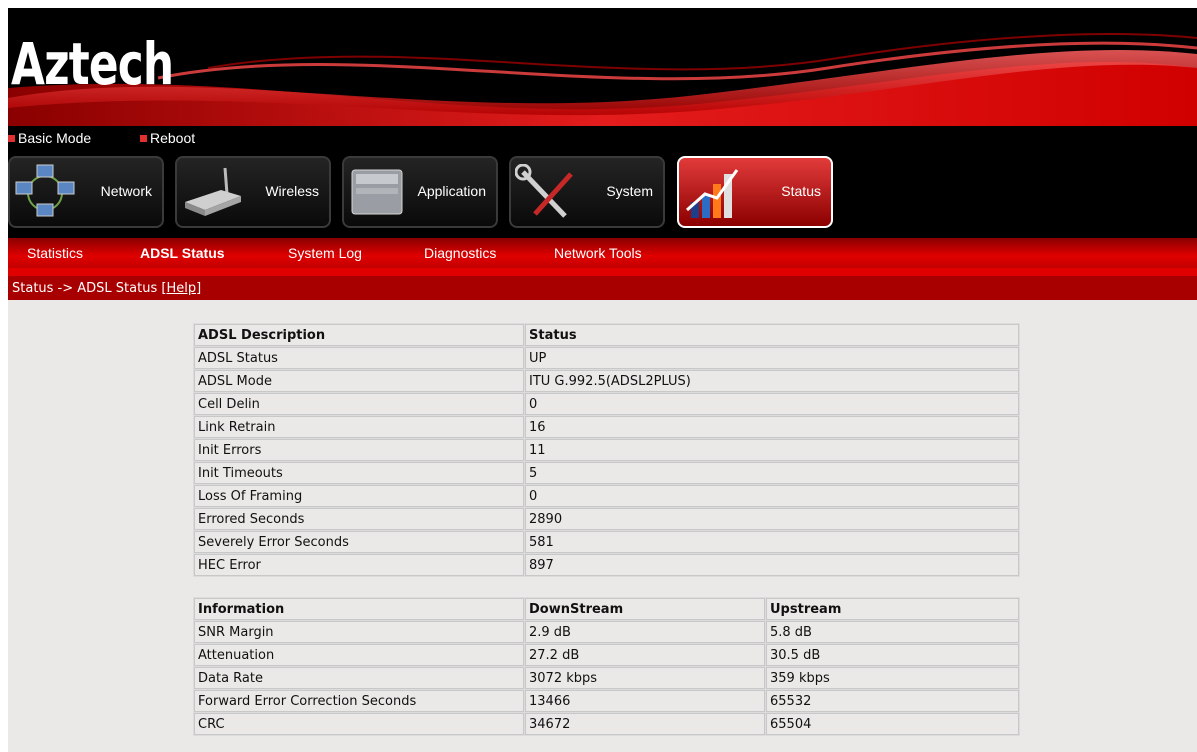 The height and width of the screenshot is (752, 1197). Describe the element at coordinates (602, 140) in the screenshot. I see `mode-bar: Basic Mode Reboot` at that location.